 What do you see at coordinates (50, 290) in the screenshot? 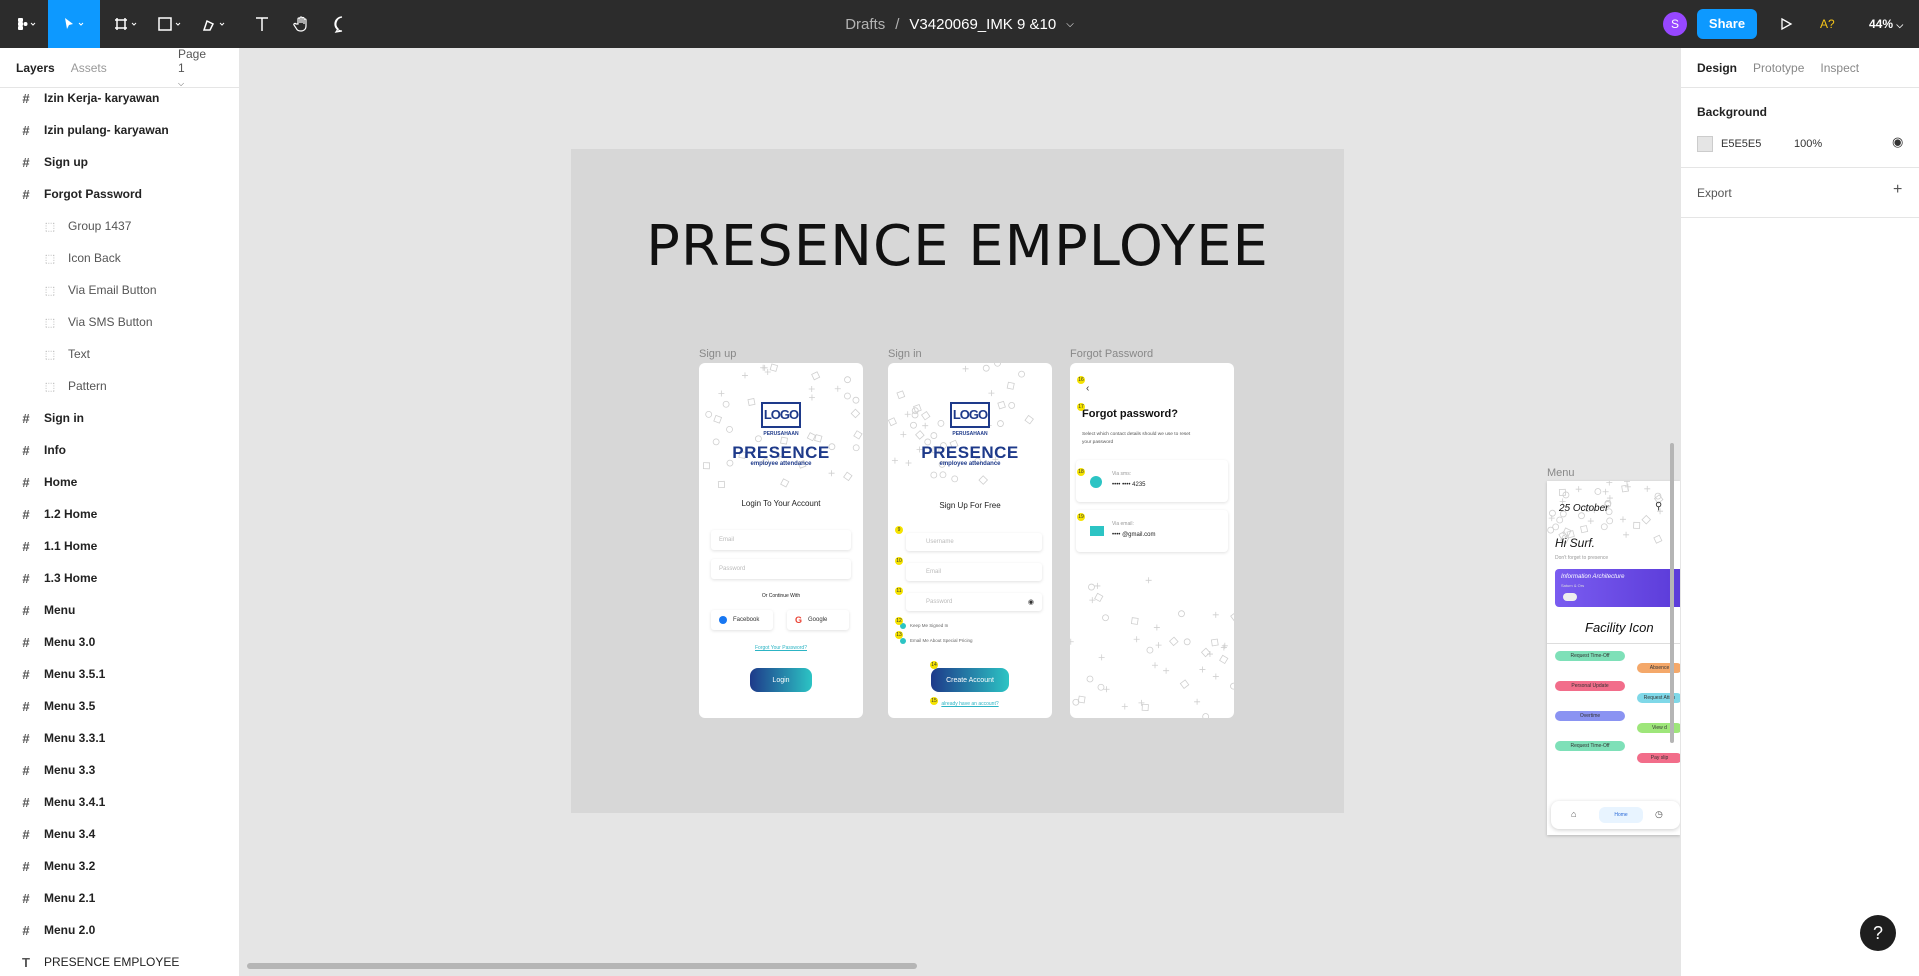
I see `group-icon: ⬚` at bounding box center [50, 290].